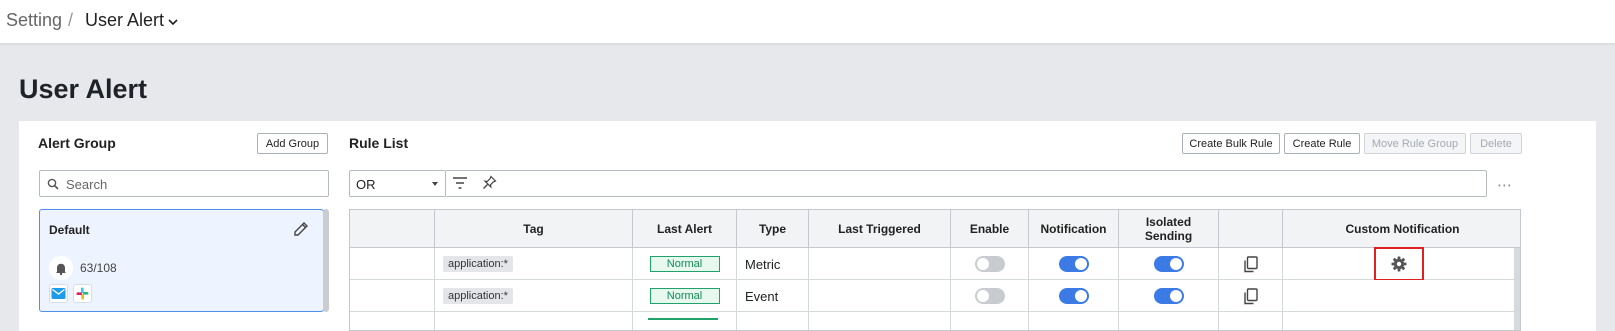  Describe the element at coordinates (807, 22) in the screenshot. I see `top-bar: Setting / User Alert` at that location.